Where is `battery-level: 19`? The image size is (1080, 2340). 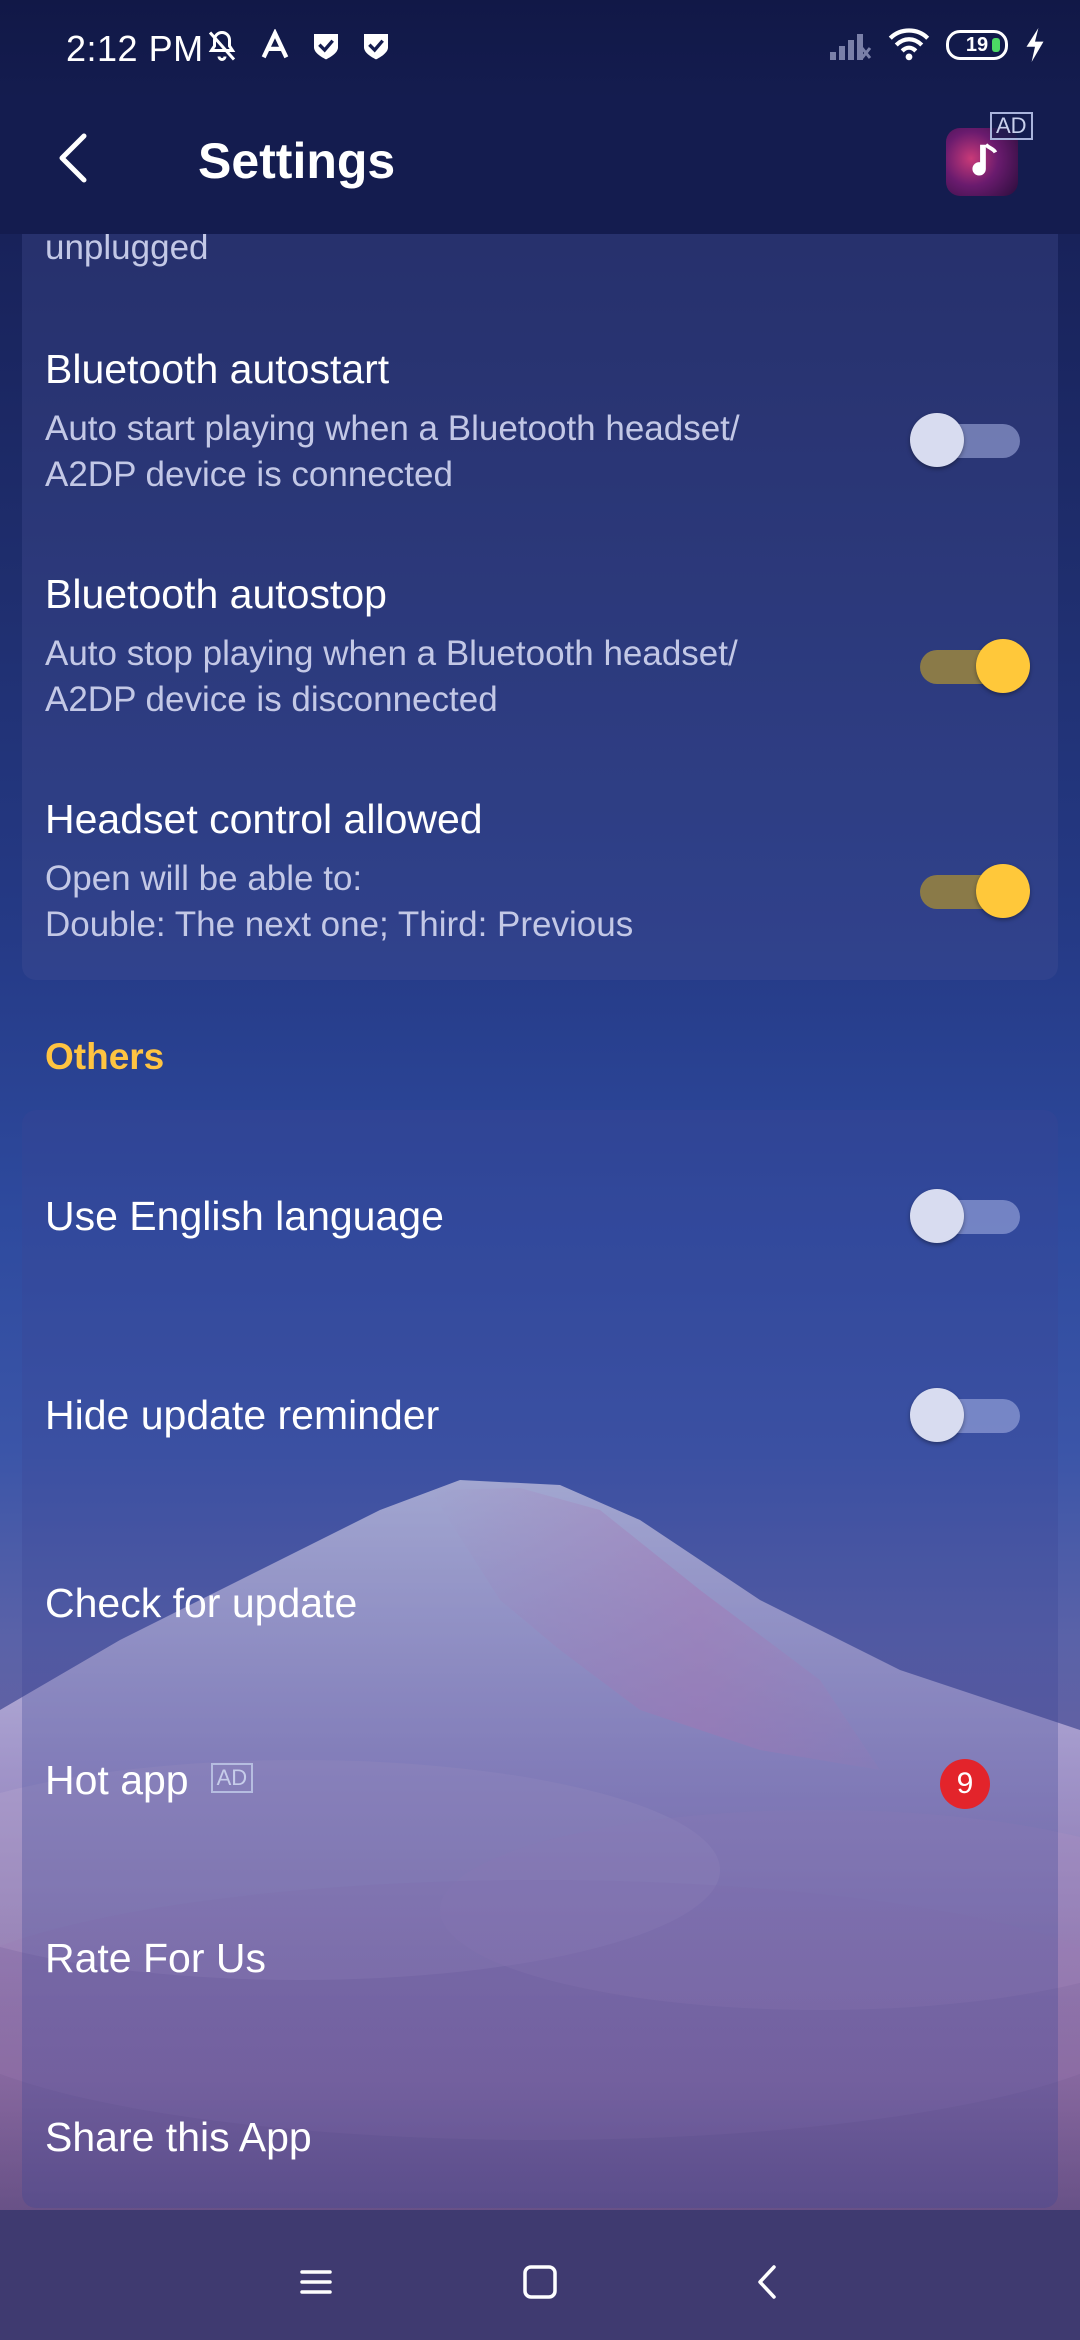 battery-level: 19 is located at coordinates (977, 44).